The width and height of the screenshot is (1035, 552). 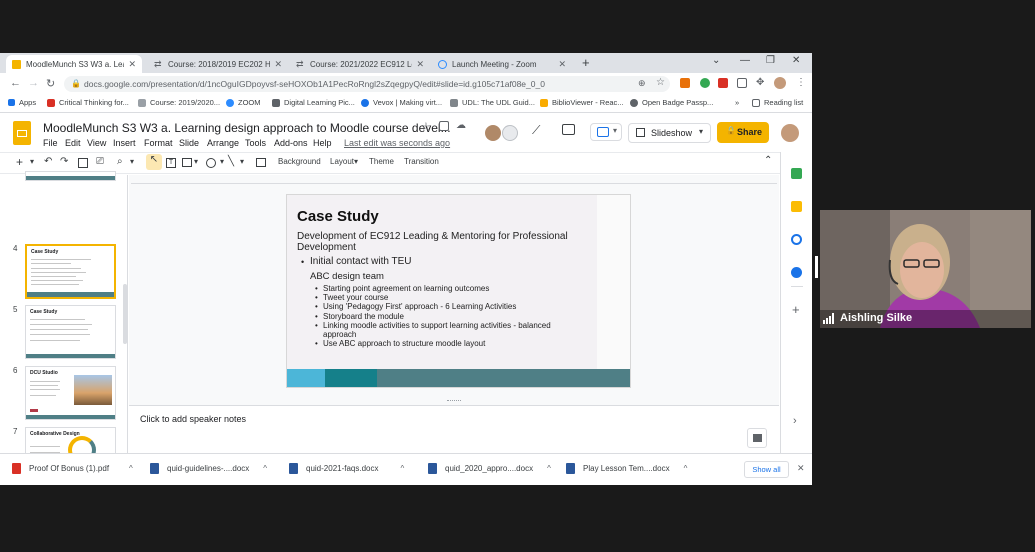 I want to click on close-downloads-icon: ✕, so click(x=801, y=468).